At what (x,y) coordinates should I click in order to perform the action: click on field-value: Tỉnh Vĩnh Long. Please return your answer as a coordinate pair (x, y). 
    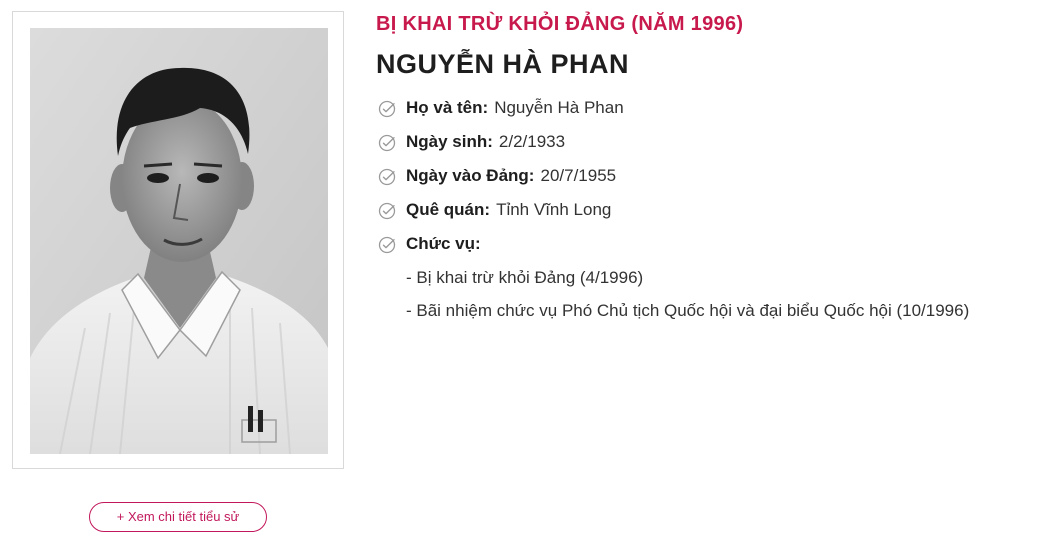
    Looking at the image, I should click on (554, 209).